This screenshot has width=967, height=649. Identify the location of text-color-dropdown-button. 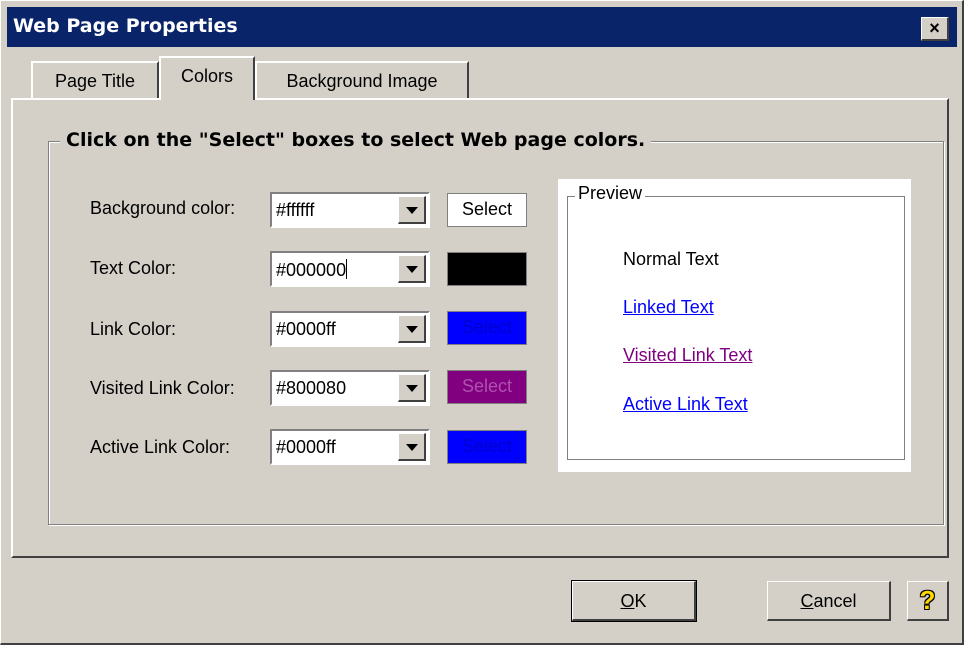
(412, 269).